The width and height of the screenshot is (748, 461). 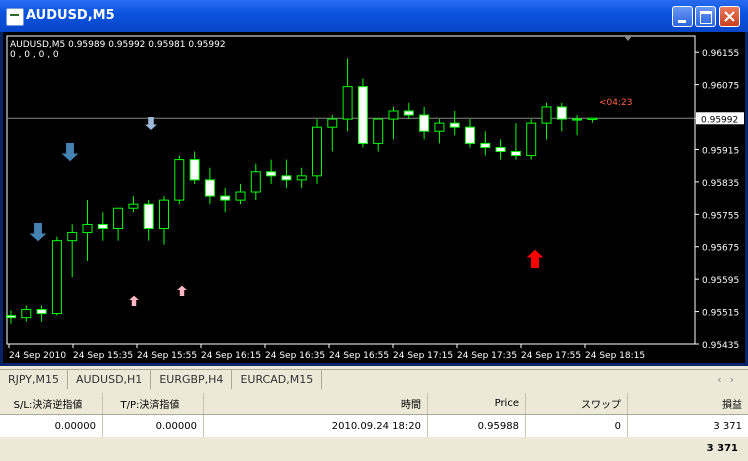 What do you see at coordinates (688, 403) in the screenshot?
I see `col-profit: 損益` at bounding box center [688, 403].